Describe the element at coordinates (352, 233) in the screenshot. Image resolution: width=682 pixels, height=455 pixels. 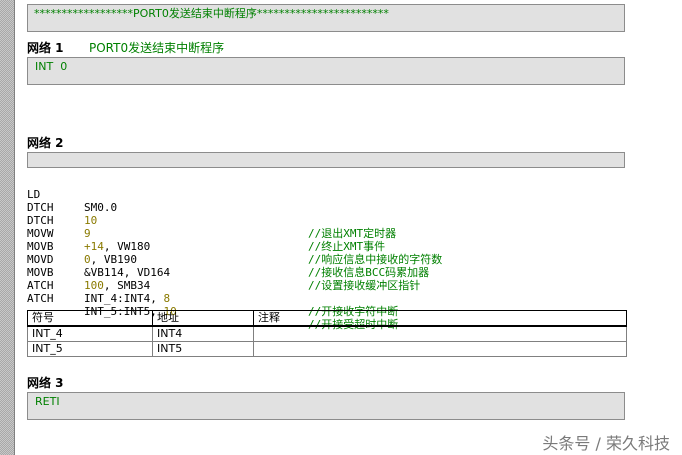
I see `code-comment: //退出XMT定时器` at that location.